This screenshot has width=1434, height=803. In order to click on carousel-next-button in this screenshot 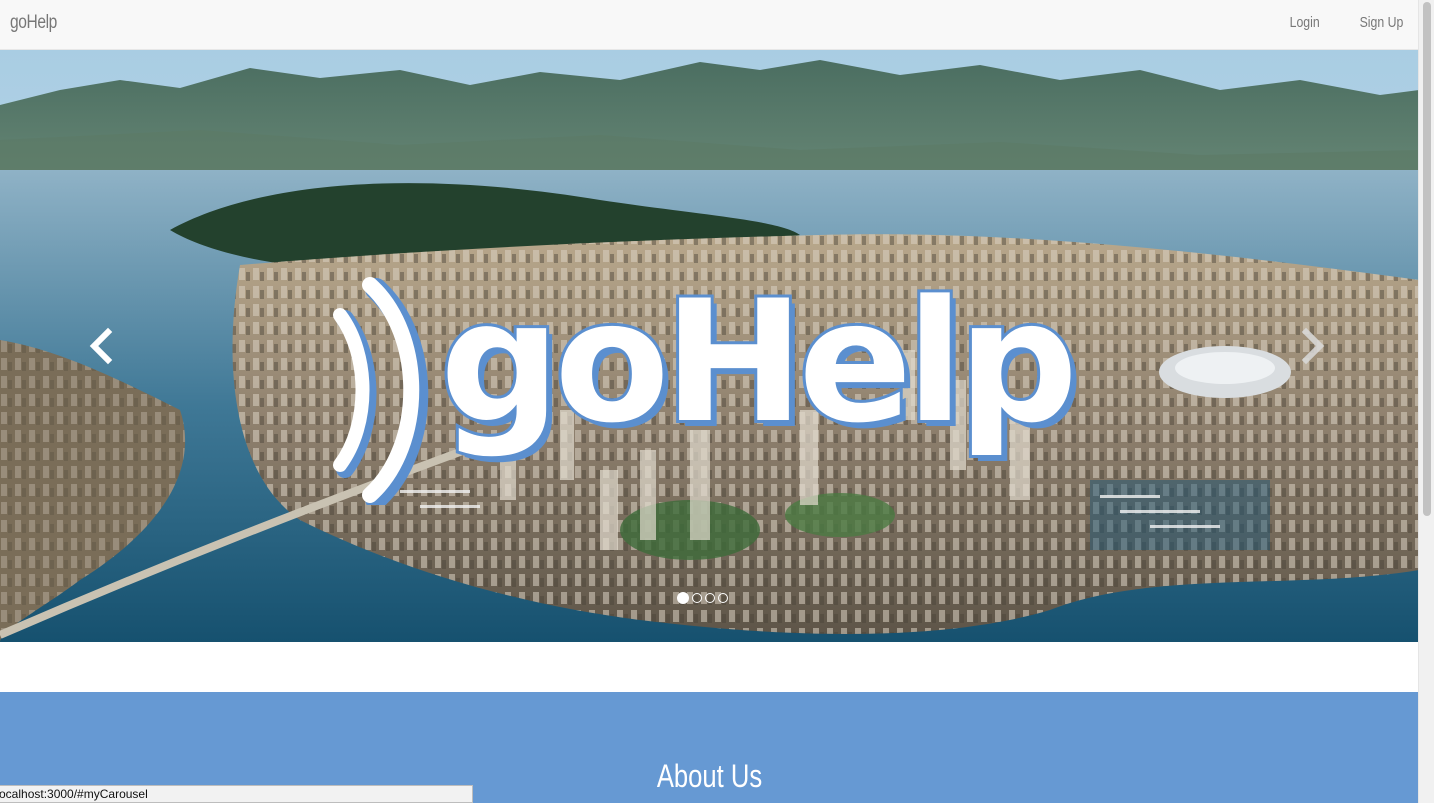, I will do `click(1314, 347)`.